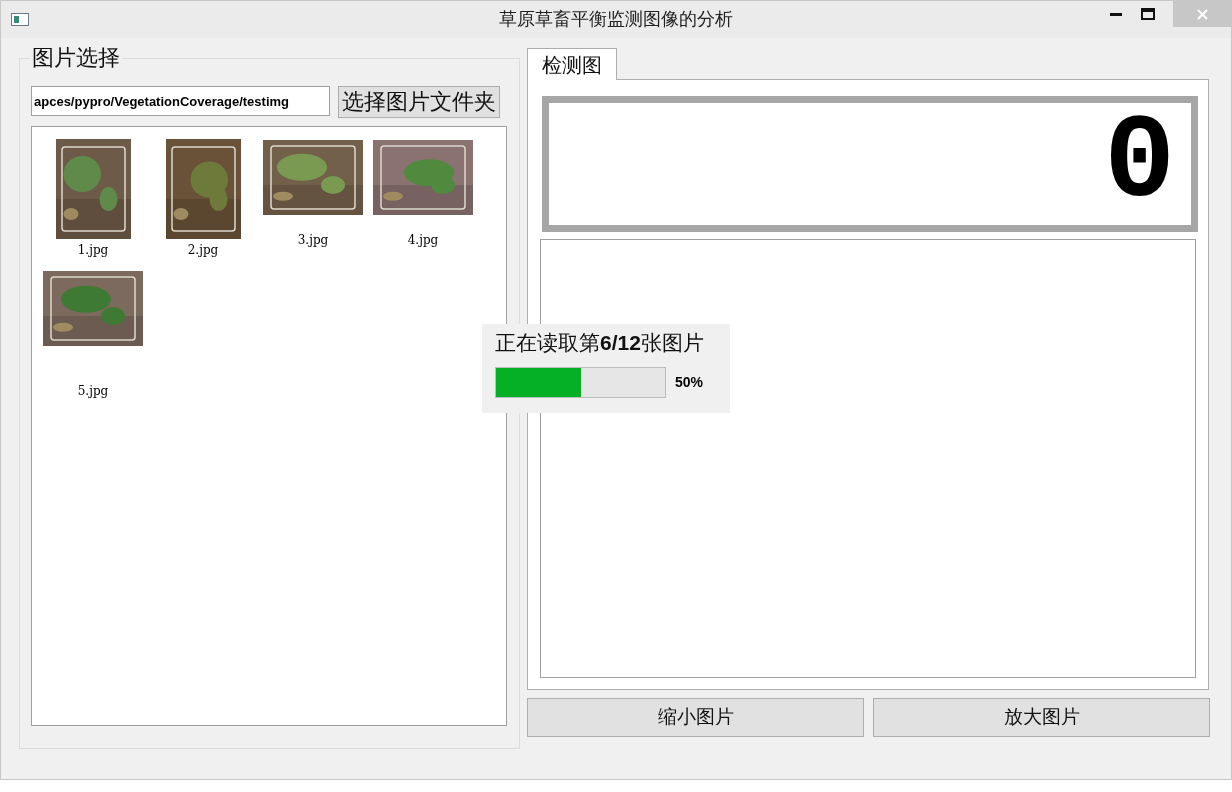 Image resolution: width=1232 pixels, height=792 pixels. I want to click on action-button: 缩小图片, so click(695, 717).